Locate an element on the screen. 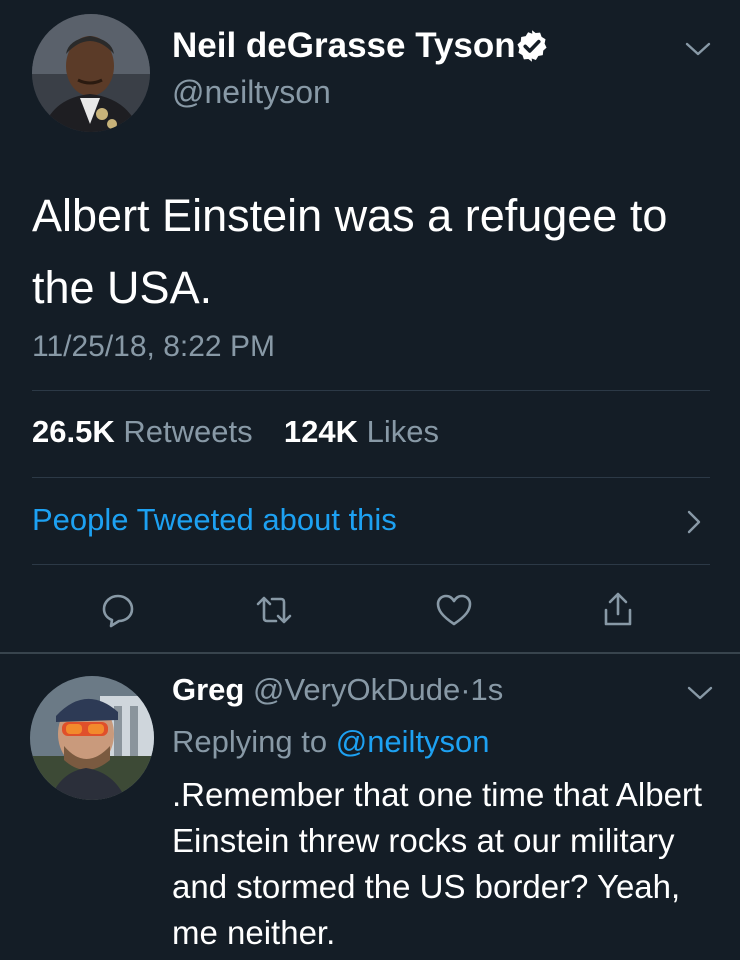 The height and width of the screenshot is (960, 740). reply-author-avatar is located at coordinates (92, 738).